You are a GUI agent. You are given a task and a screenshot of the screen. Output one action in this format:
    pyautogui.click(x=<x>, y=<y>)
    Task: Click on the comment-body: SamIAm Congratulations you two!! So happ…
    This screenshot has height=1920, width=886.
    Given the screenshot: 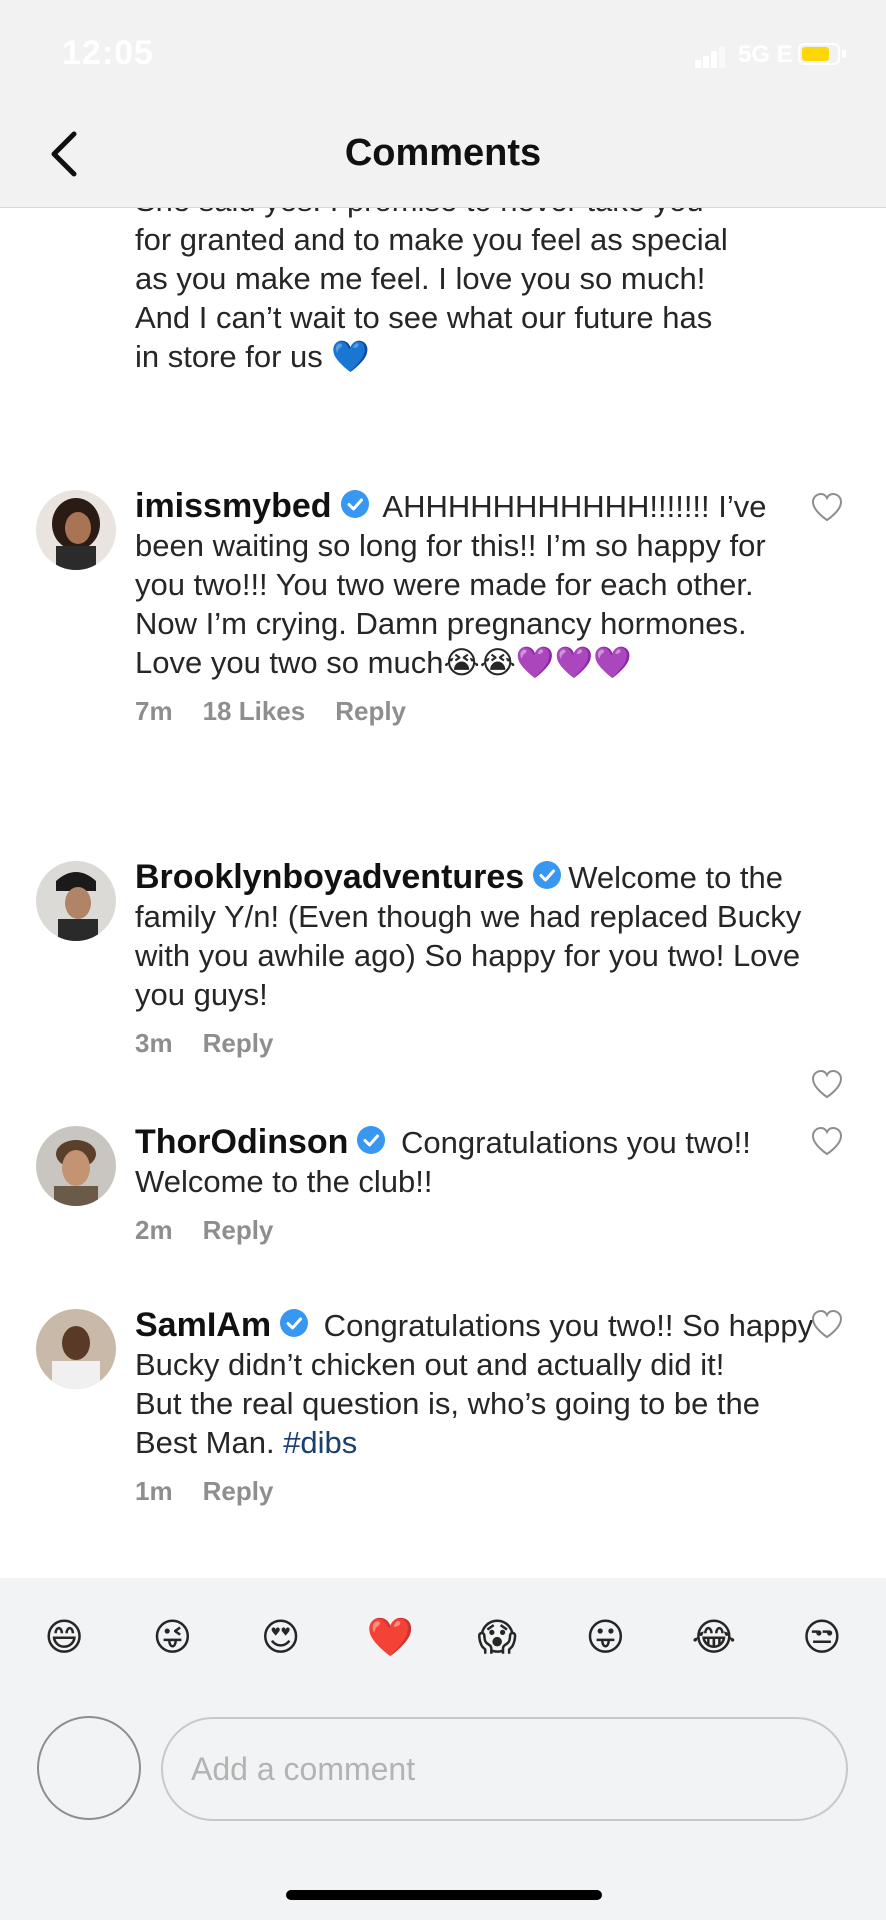 What is the action you would take?
    pyautogui.click(x=475, y=1408)
    